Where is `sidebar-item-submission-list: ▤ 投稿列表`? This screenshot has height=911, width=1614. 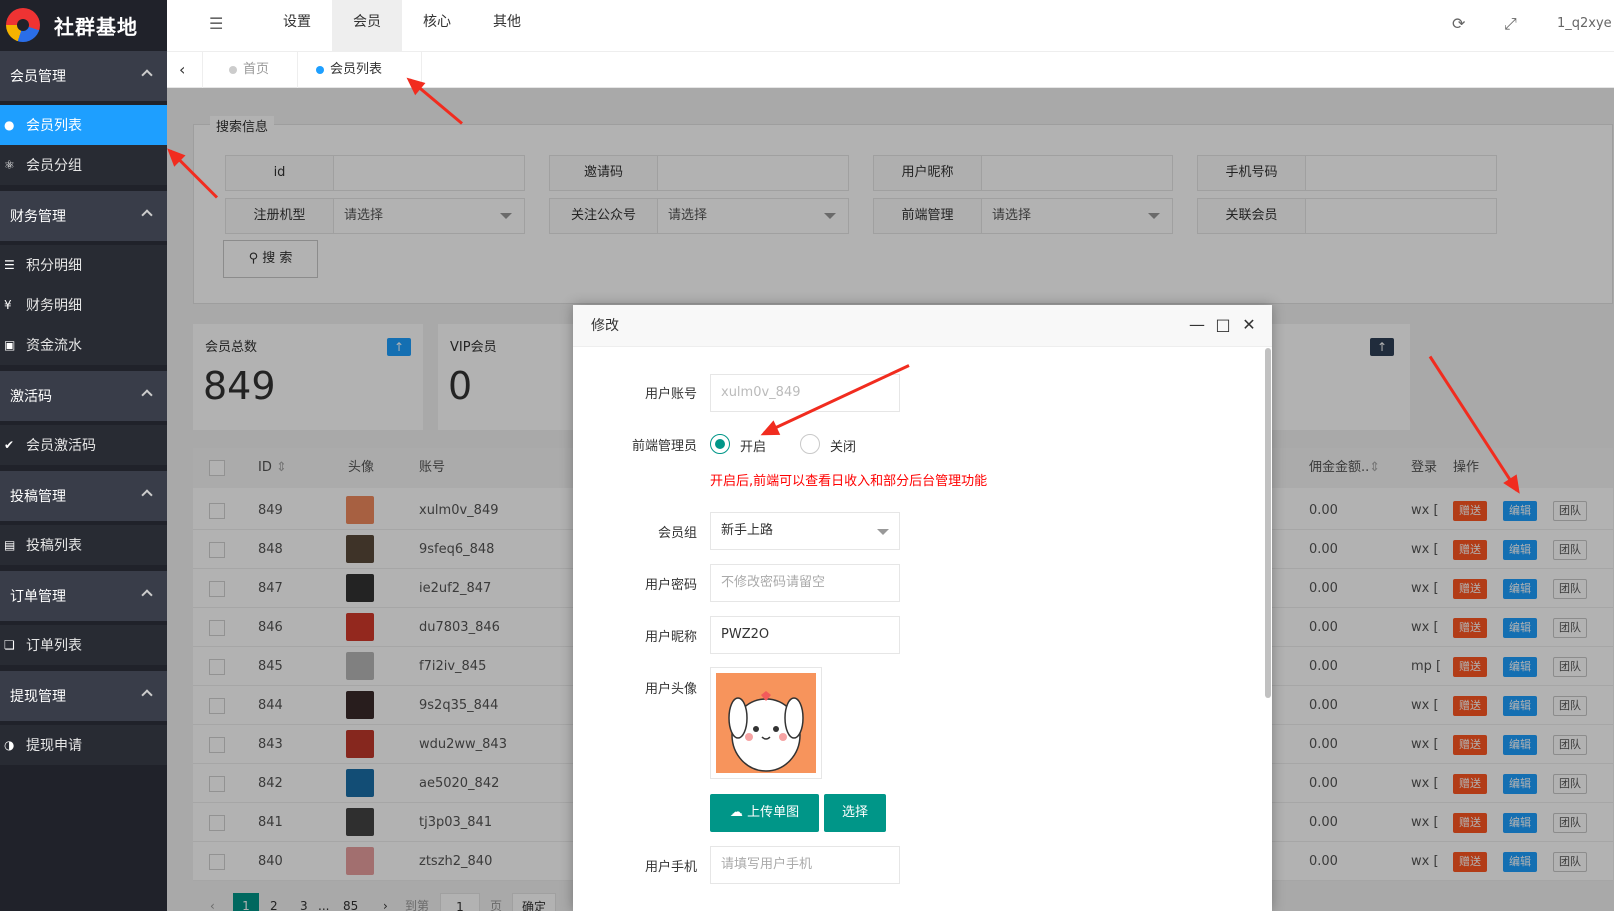
sidebar-item-submission-list: ▤ 投稿列表 is located at coordinates (83, 545).